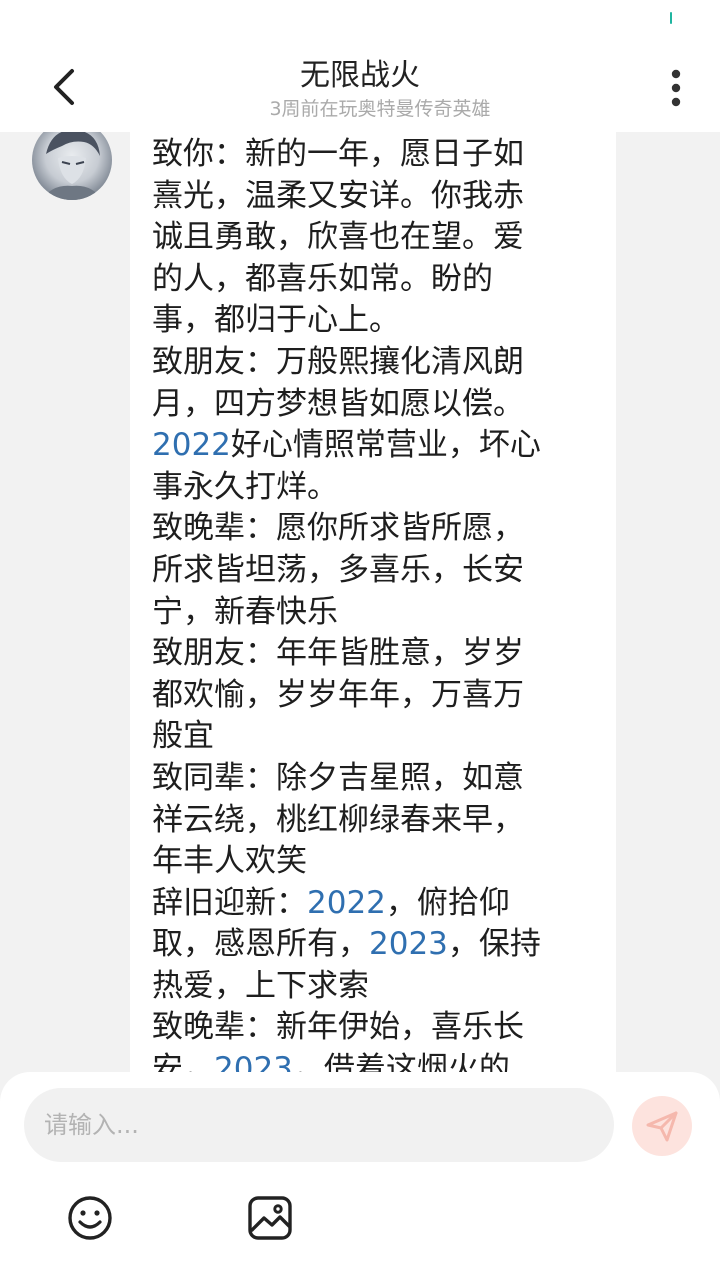  I want to click on message-text-segment: 致晚辈：新年伊始，喜乐长, so click(338, 1027).